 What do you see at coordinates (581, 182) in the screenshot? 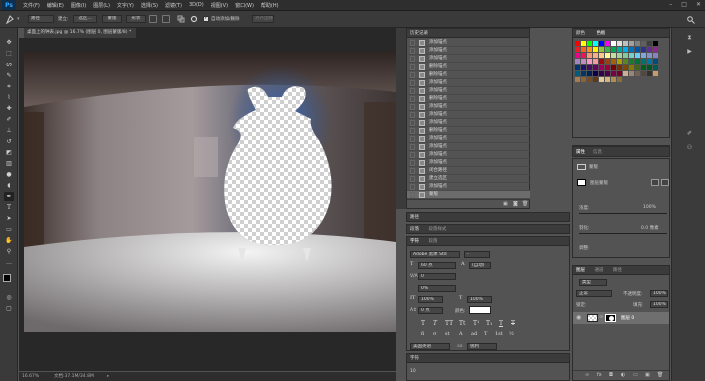
I see `layer-mask-thumb` at bounding box center [581, 182].